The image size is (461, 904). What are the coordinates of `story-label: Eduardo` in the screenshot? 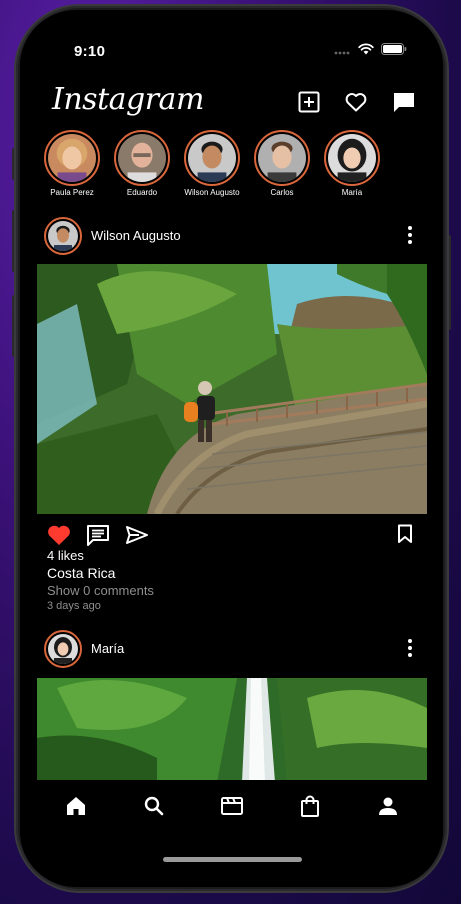 It's located at (142, 192).